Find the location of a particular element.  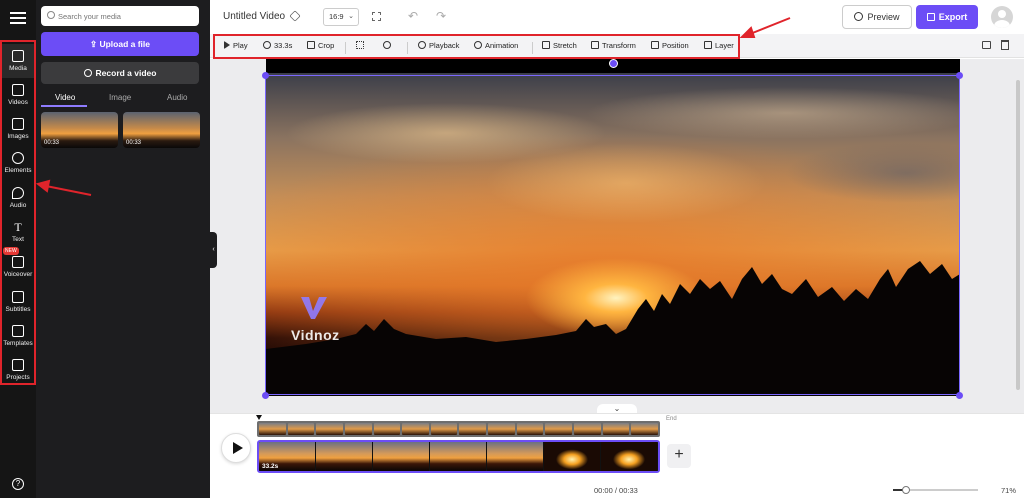

rail-item-media: Media is located at coordinates (18, 61).